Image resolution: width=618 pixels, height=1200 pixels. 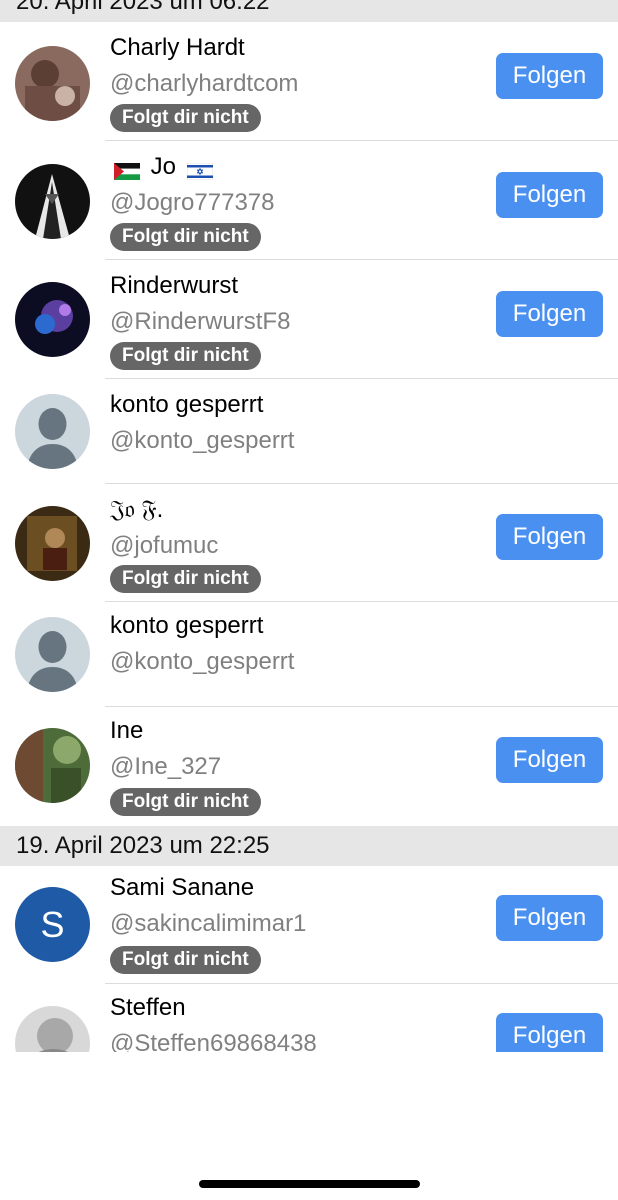 I want to click on home-indicator, so click(x=309, y=1184).